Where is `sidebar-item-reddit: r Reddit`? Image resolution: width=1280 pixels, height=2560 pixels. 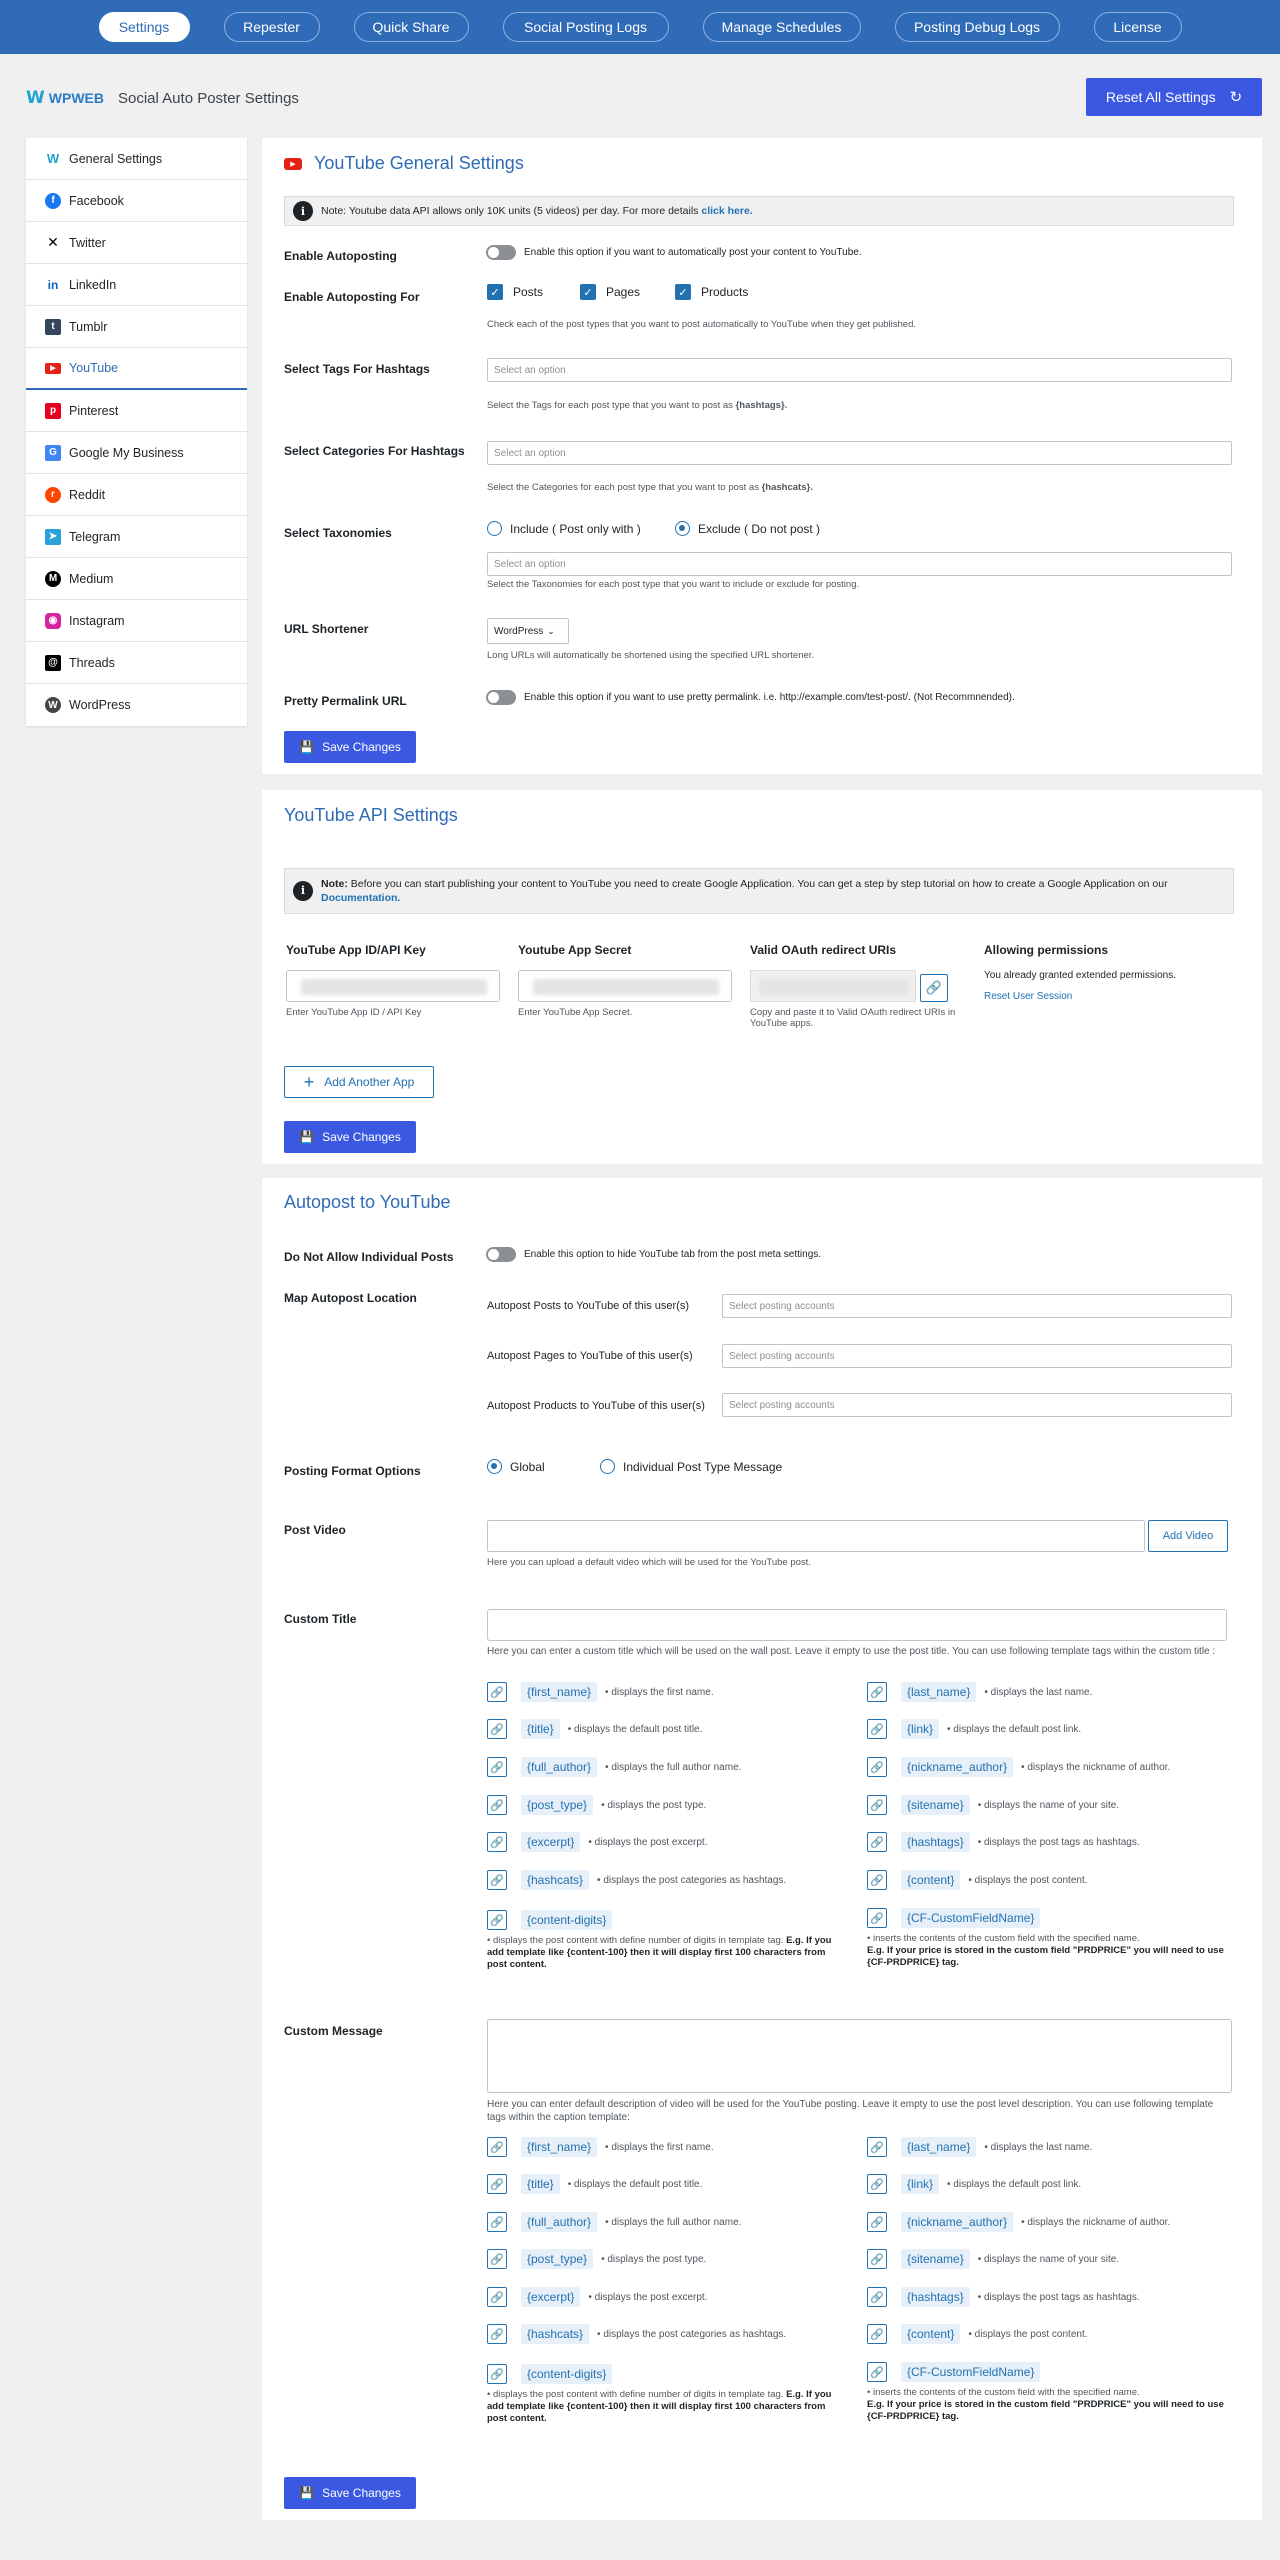
sidebar-item-reddit: r Reddit is located at coordinates (136, 495).